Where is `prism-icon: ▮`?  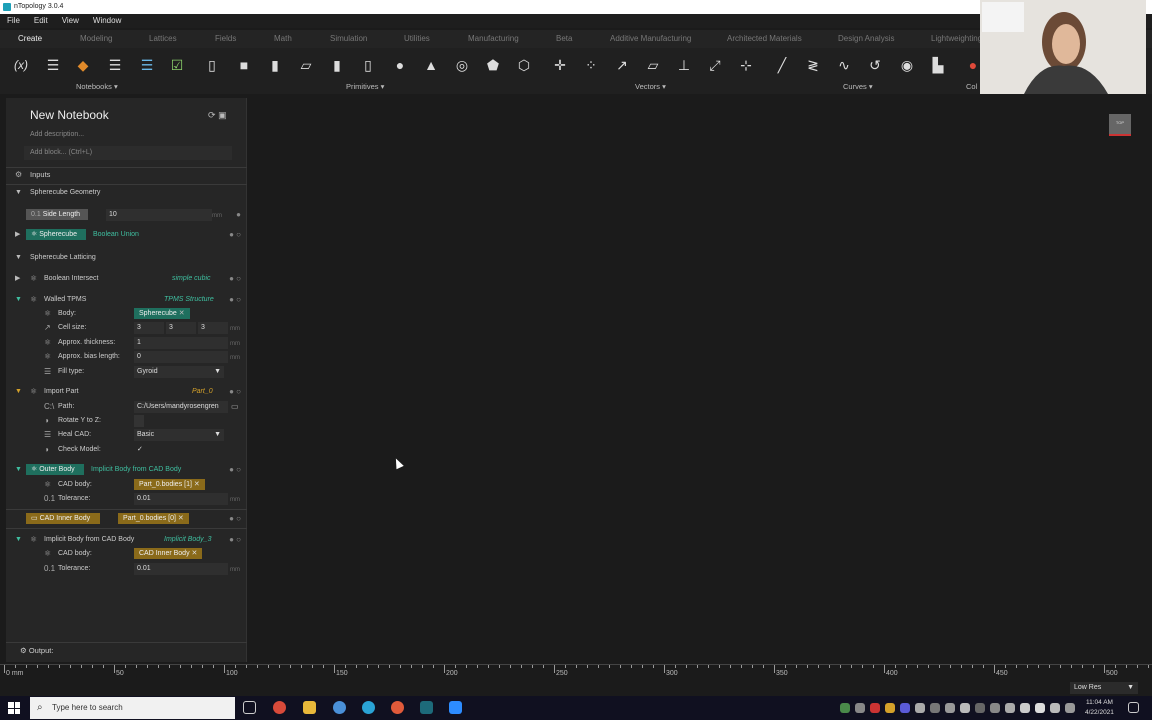
prism-icon: ▮ is located at coordinates (275, 65).